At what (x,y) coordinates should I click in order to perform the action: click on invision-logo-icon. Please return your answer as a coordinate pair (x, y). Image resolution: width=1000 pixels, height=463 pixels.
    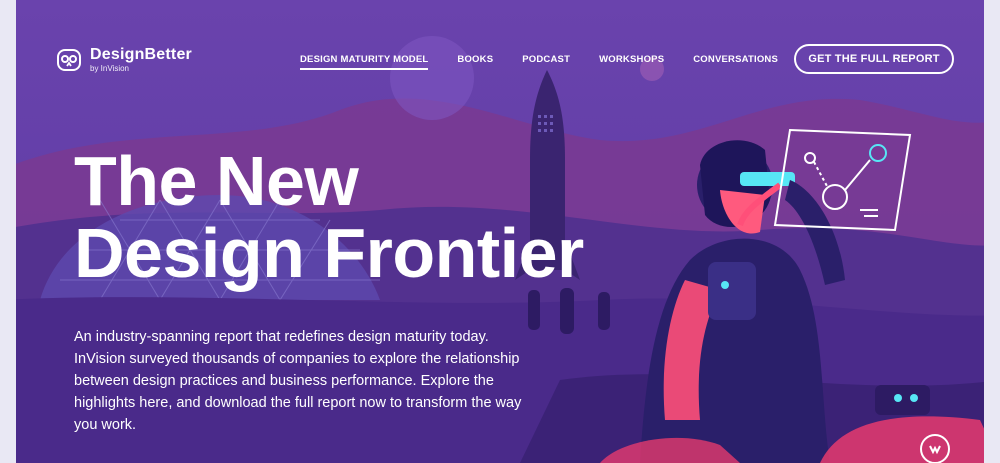
    Looking at the image, I should click on (935, 450).